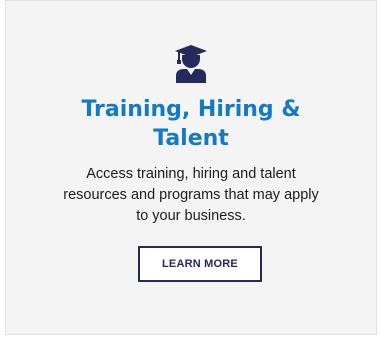  Describe the element at coordinates (191, 138) in the screenshot. I see `card-title-line-2: Talent` at that location.